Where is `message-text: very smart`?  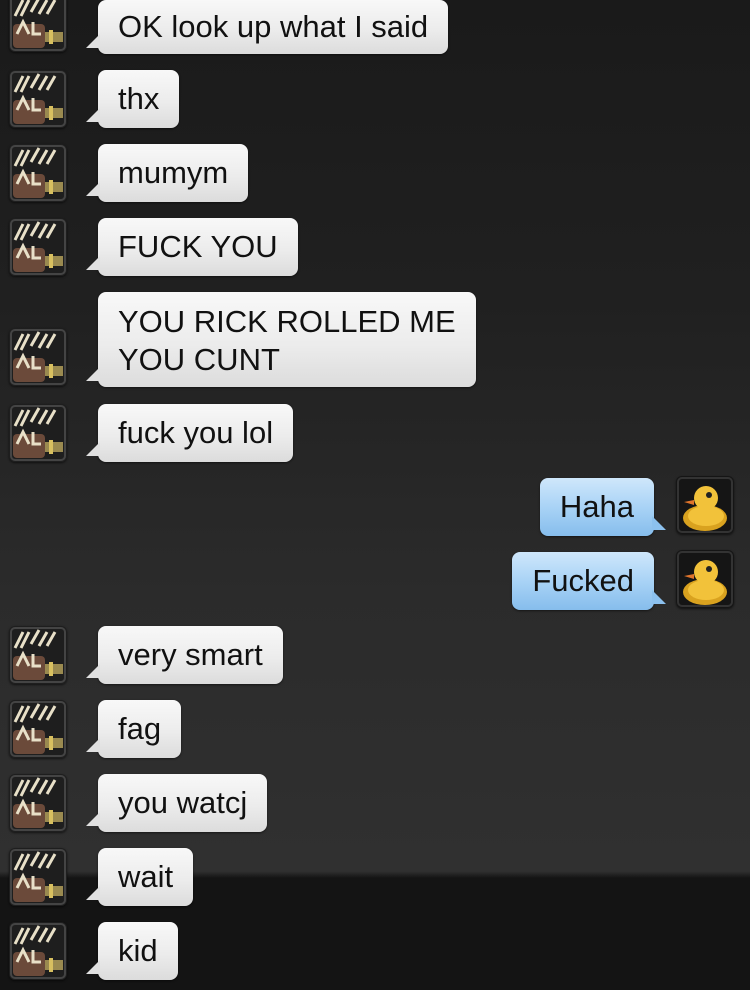
message-text: very smart is located at coordinates (190, 654).